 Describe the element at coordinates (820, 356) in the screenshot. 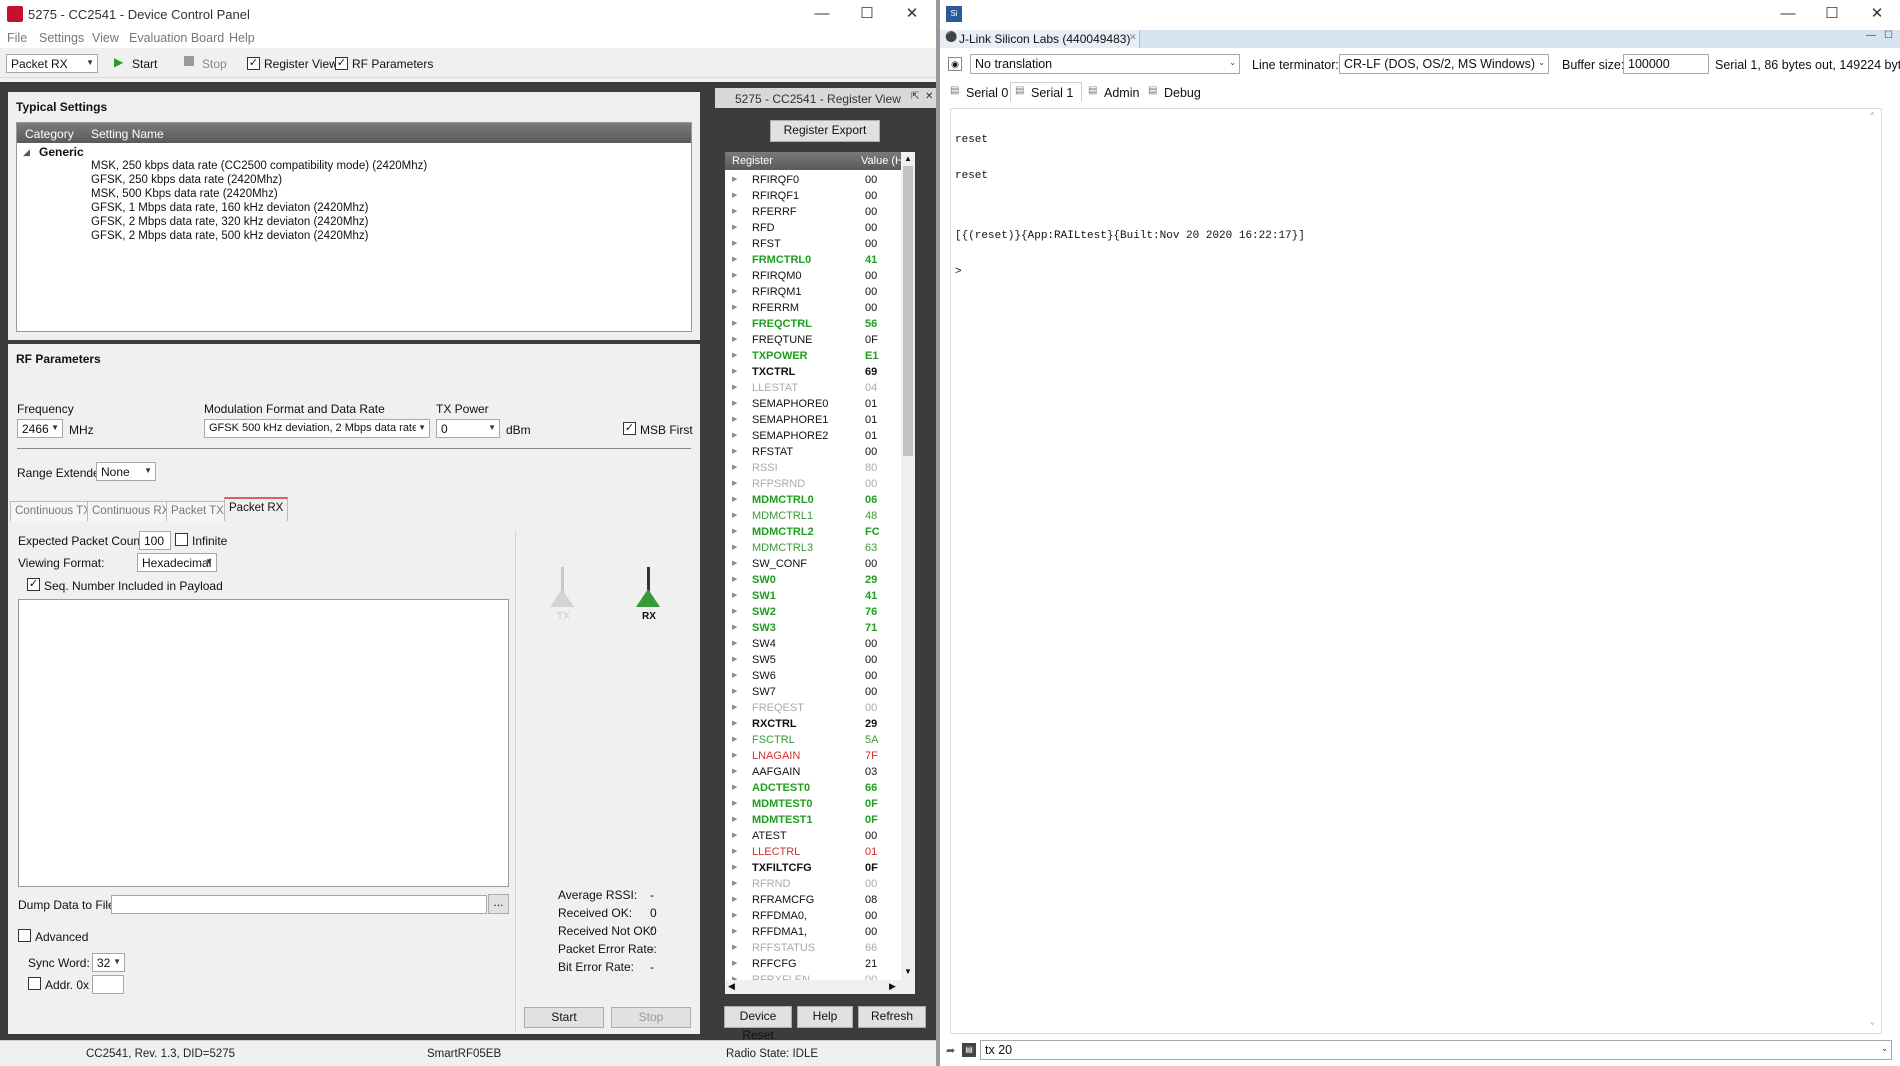

I see `register-row: ▶ TXPOWER E1` at that location.